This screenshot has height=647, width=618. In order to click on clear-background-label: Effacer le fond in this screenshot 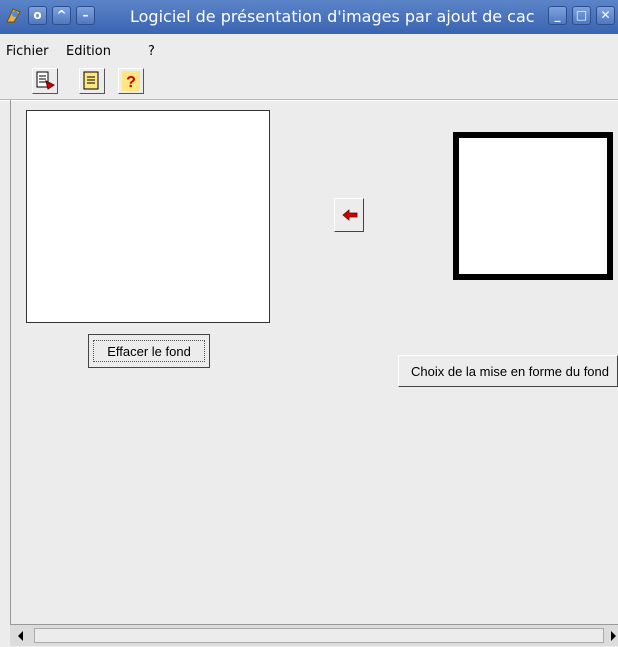, I will do `click(149, 351)`.